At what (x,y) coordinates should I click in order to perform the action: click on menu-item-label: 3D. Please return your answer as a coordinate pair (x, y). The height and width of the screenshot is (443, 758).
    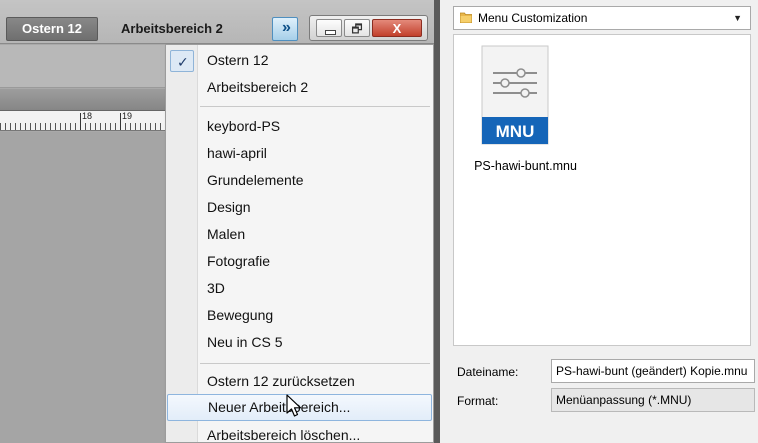
    Looking at the image, I should click on (216, 288).